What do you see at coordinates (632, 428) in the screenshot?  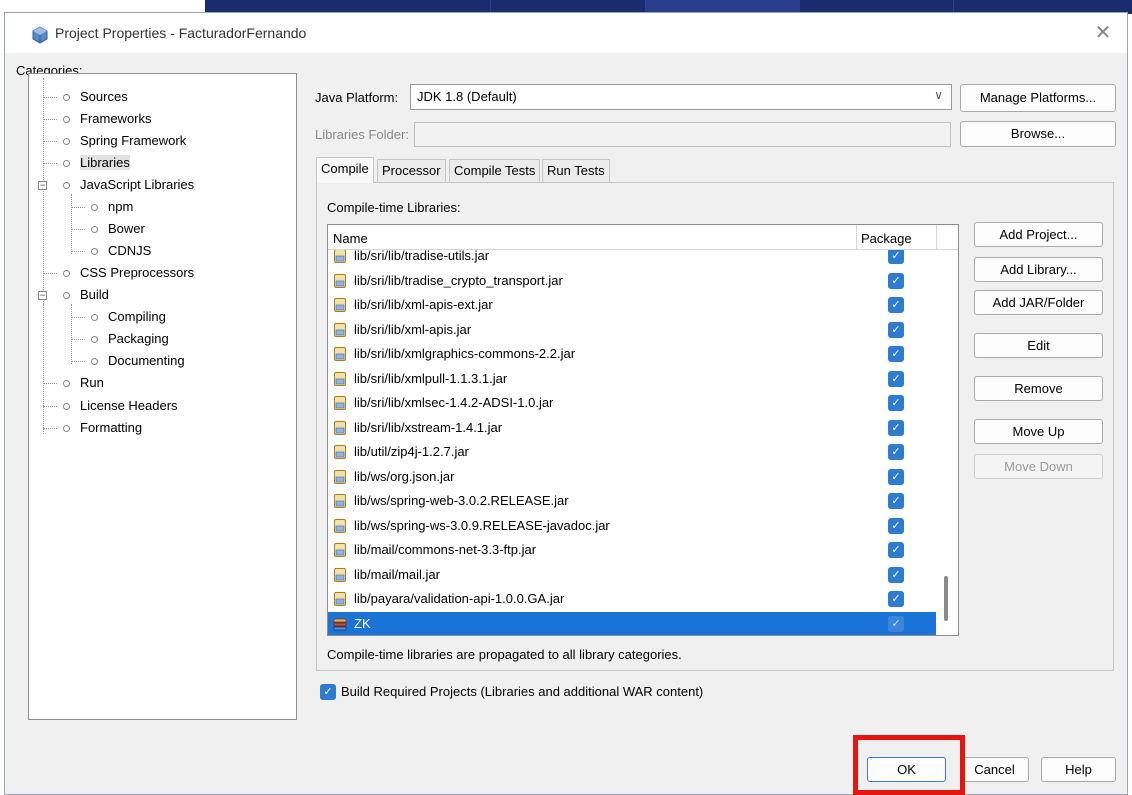 I see `table-row: lib/sri/lib/xstream-1.4.1.jar ✓` at bounding box center [632, 428].